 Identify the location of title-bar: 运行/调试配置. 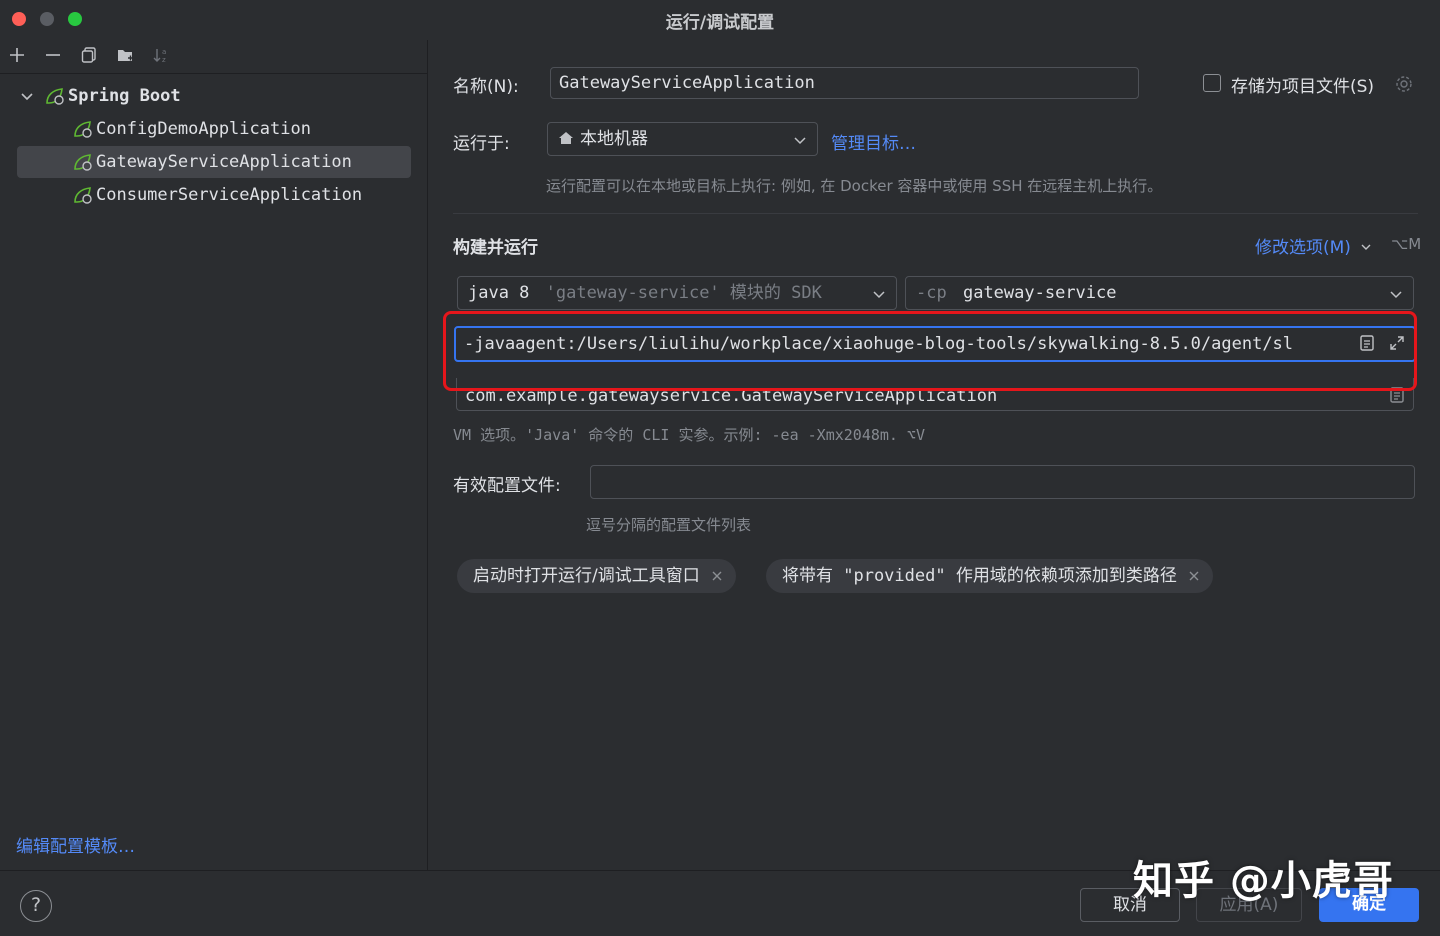
(720, 20).